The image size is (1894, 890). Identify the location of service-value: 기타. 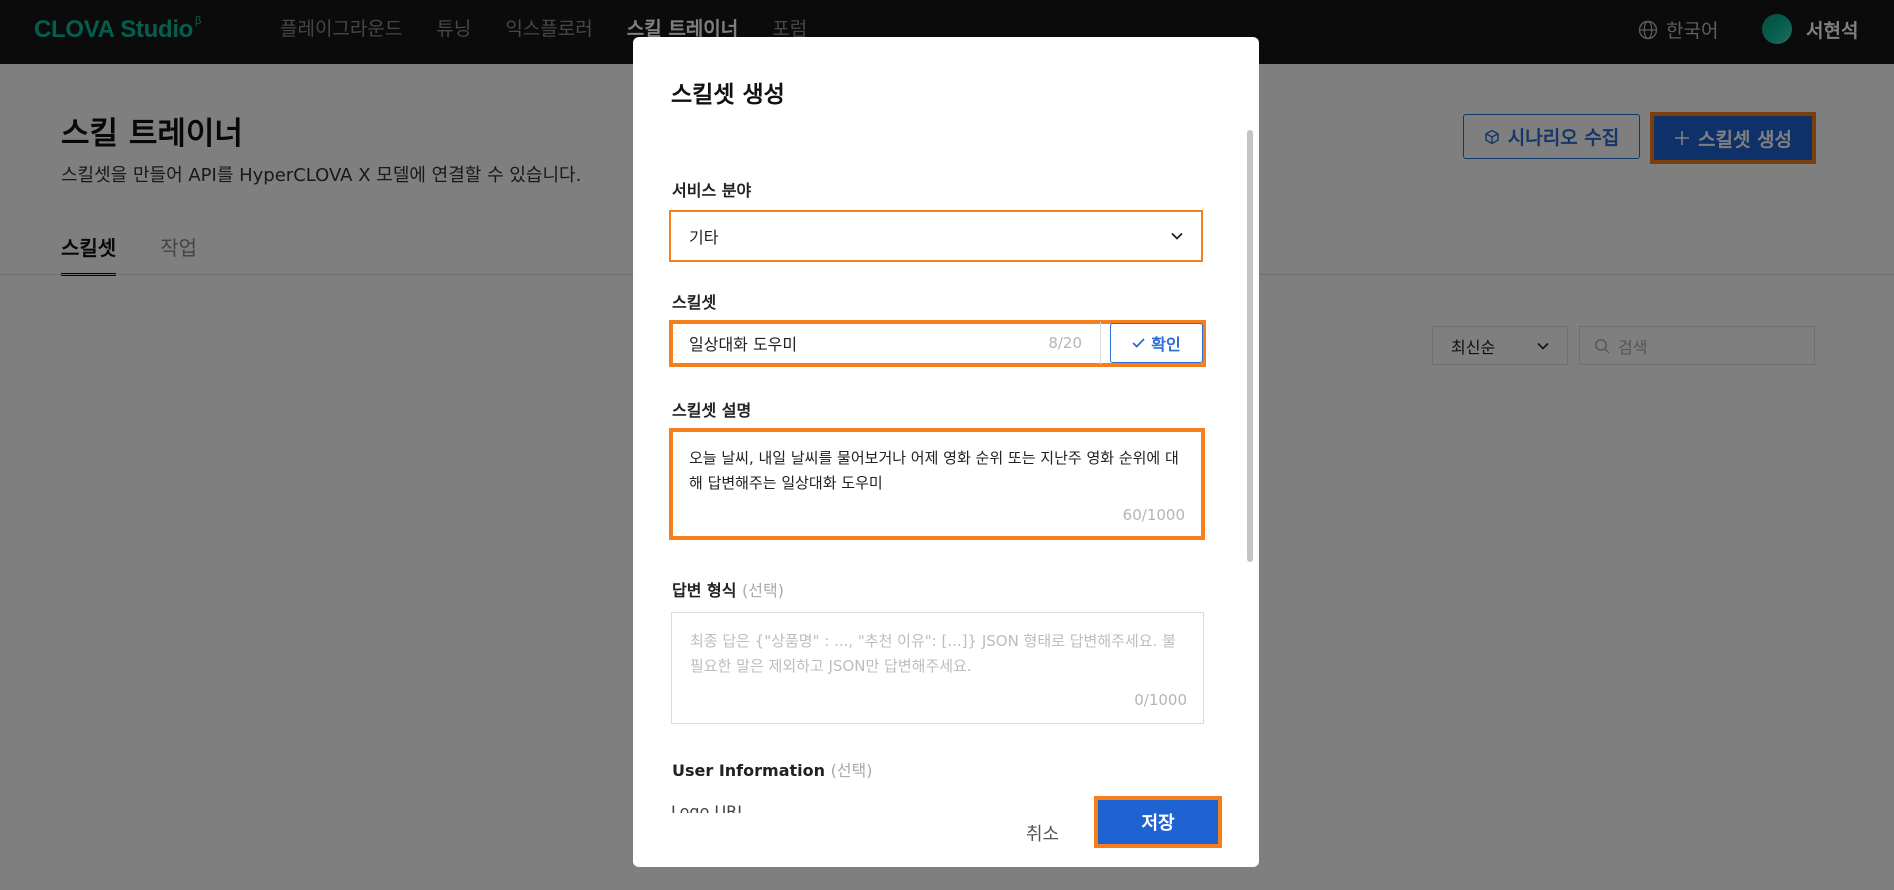
(704, 237).